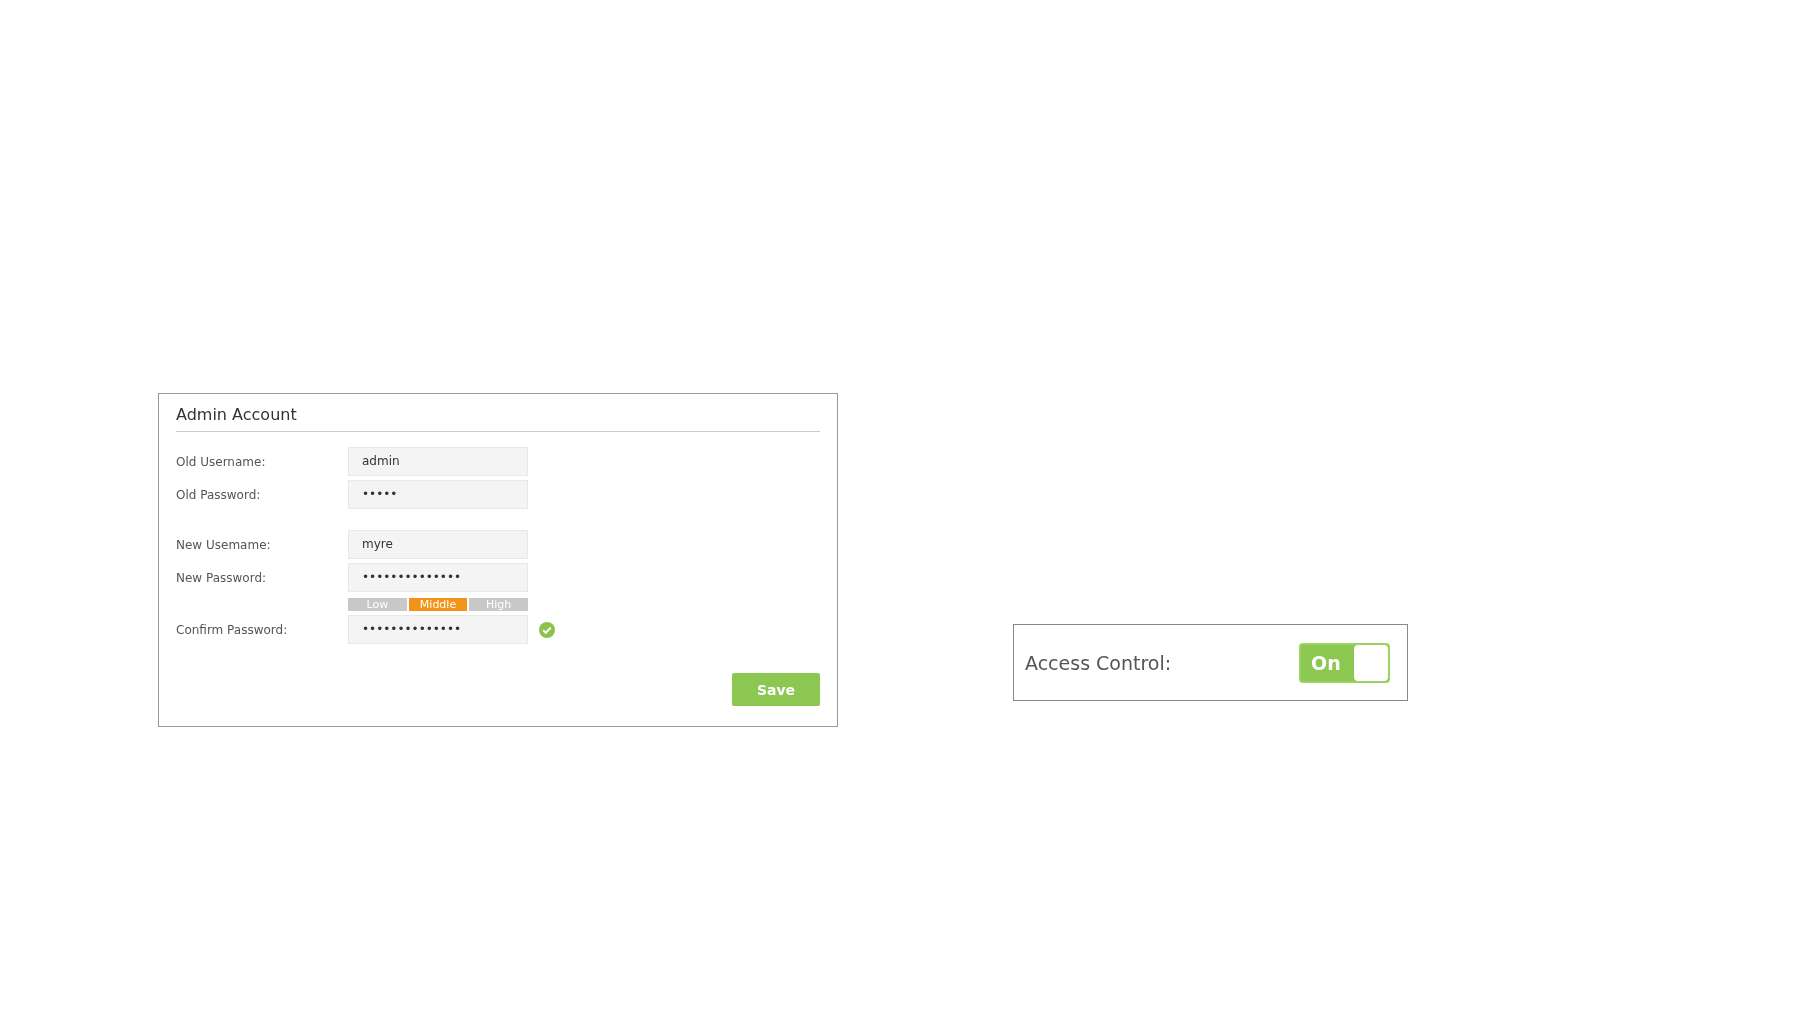  Describe the element at coordinates (438, 494) in the screenshot. I see `input-field: •••••` at that location.